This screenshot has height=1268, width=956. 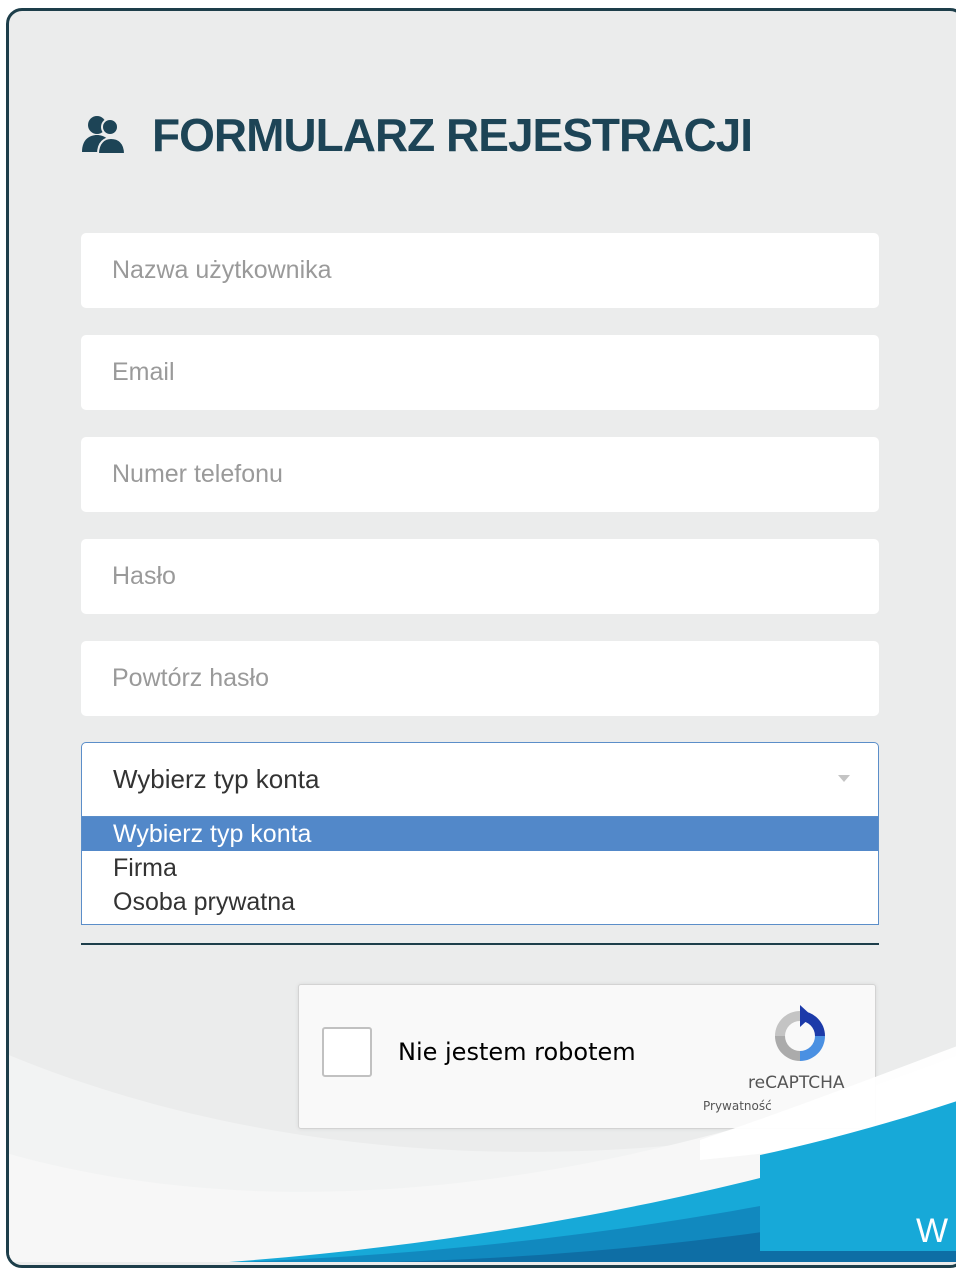 I want to click on recaptcha-widget: Nie jestem robotem reCAPTCHA Prywatność, so click(x=587, y=1056).